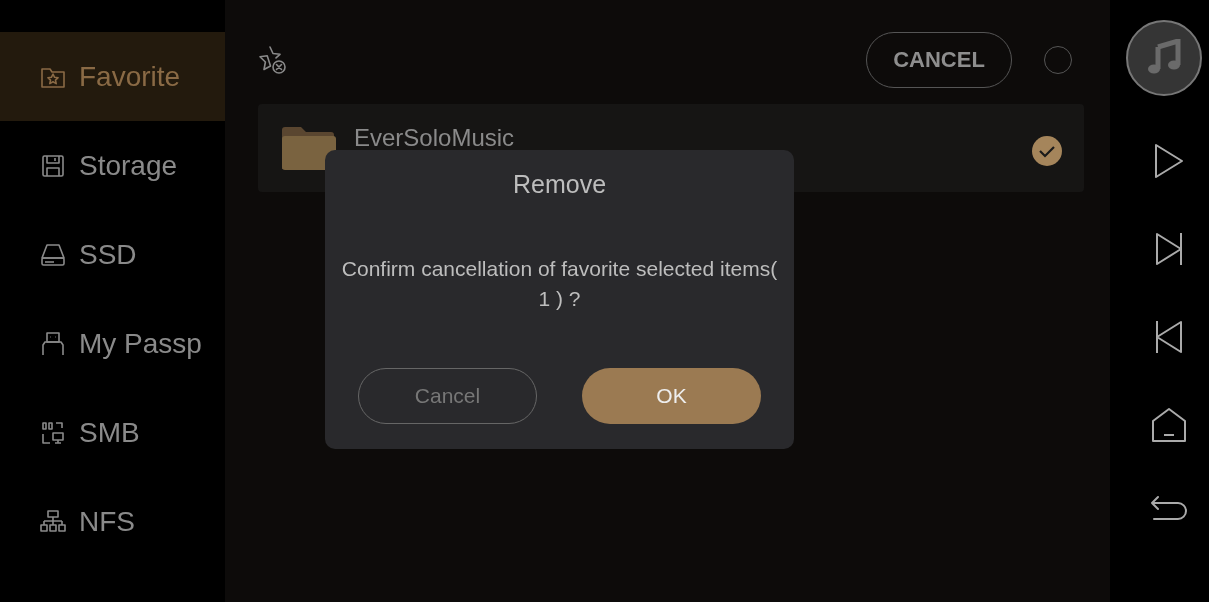  I want to click on network-tree-icon, so click(53, 521).